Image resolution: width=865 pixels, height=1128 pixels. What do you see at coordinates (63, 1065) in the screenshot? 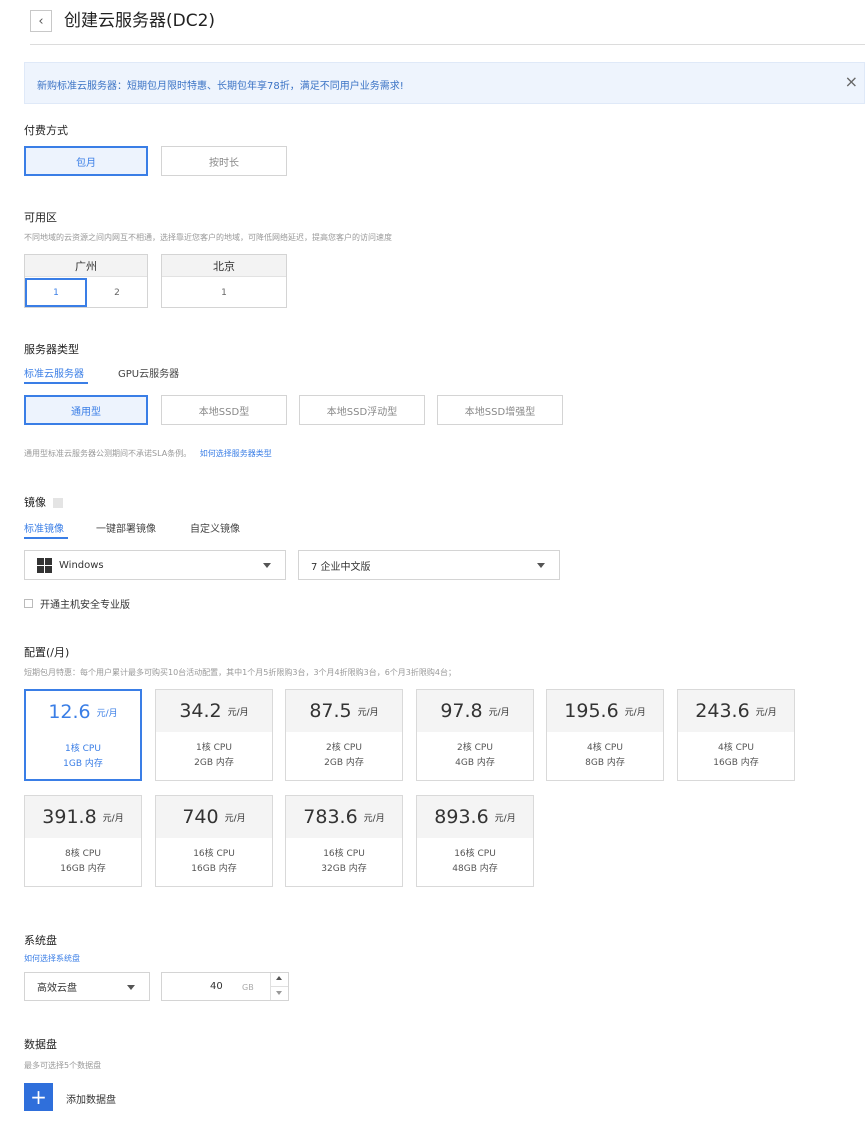
I see `data-disk-hint: 最多可选择5个数据盘` at bounding box center [63, 1065].